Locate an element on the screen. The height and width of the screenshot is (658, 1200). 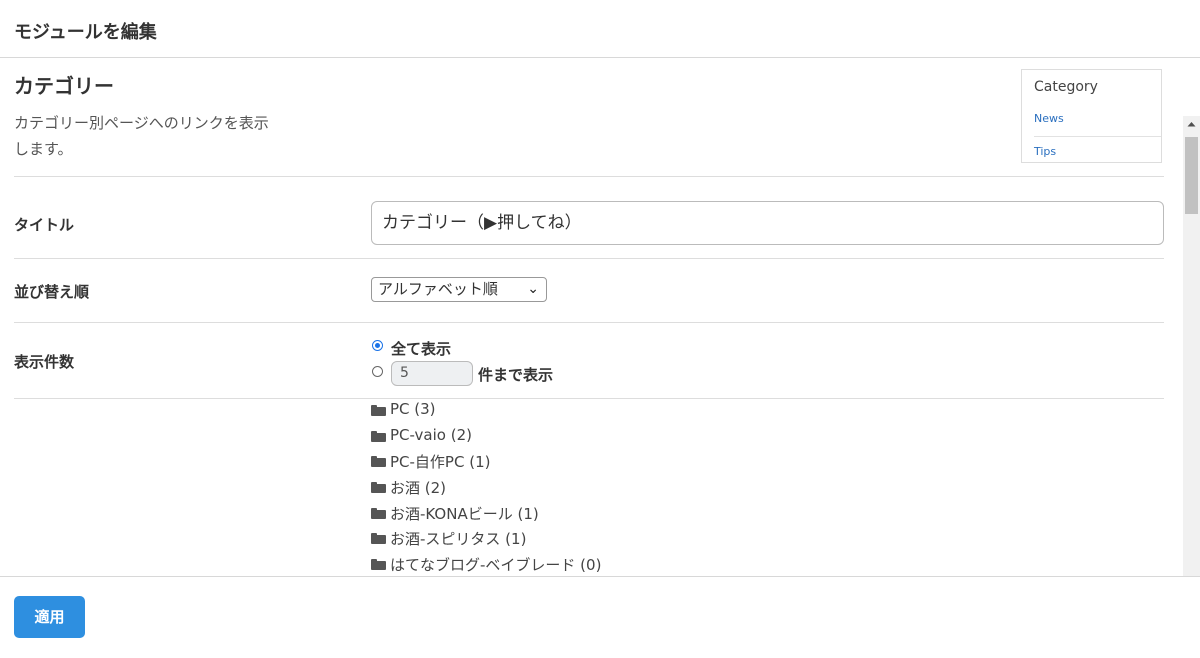
module-preview: Category News Tips is located at coordinates (1091, 116).